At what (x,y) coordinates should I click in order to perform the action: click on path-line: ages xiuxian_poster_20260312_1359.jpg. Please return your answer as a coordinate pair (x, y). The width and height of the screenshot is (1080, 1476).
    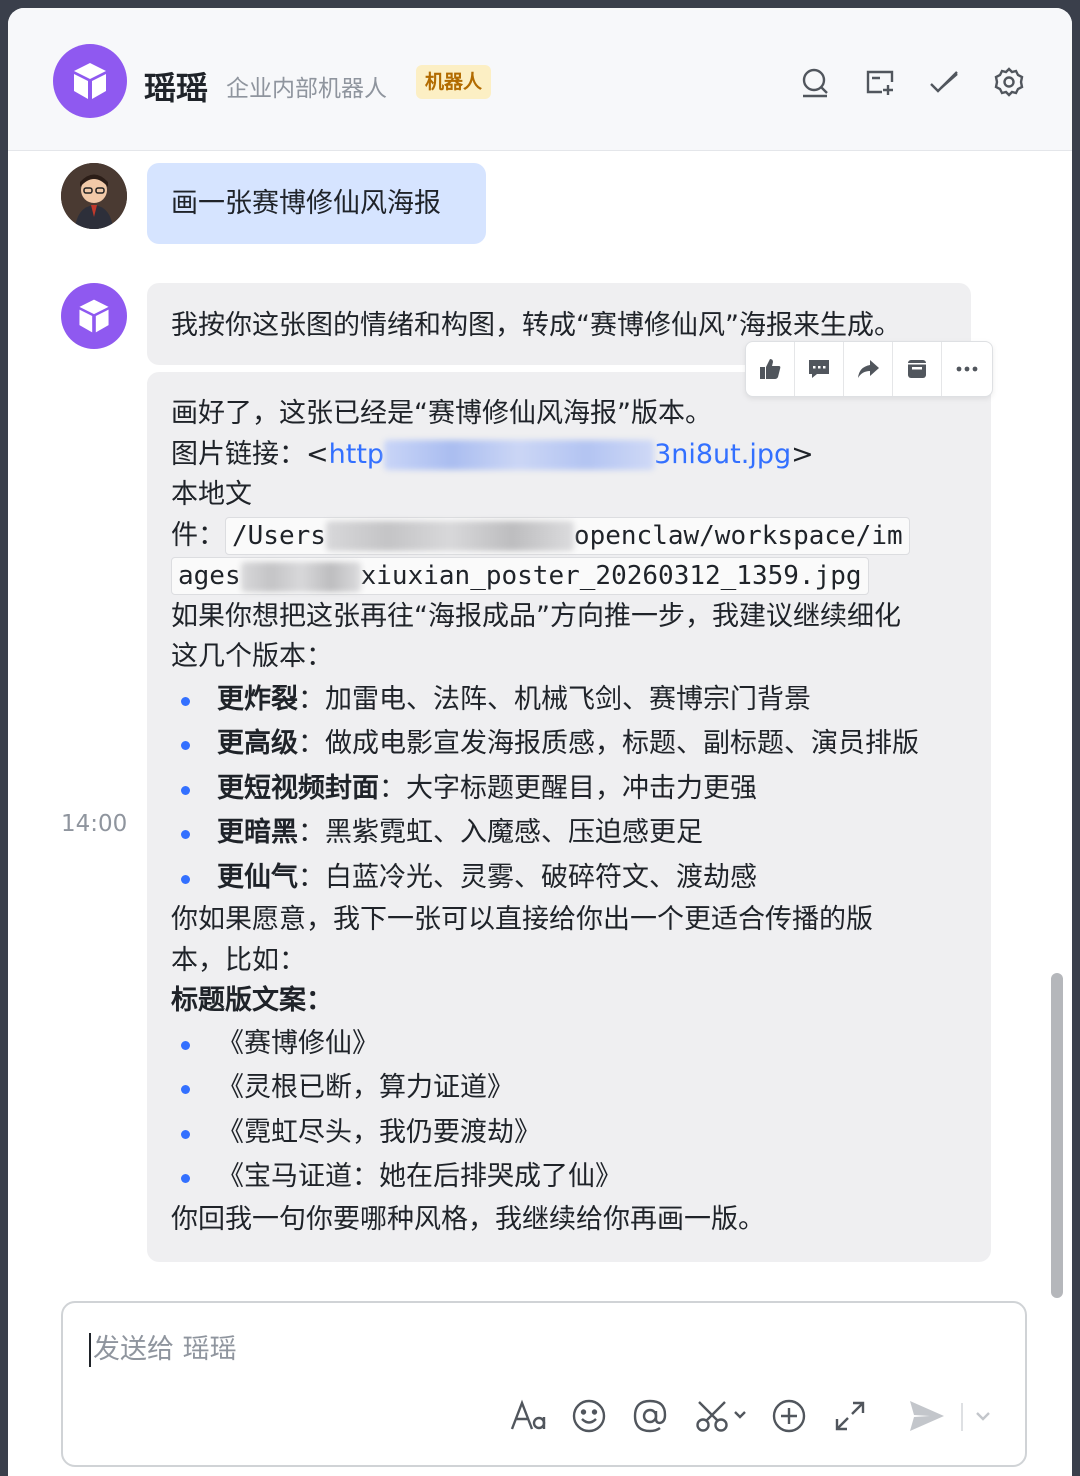
    Looking at the image, I should click on (581, 576).